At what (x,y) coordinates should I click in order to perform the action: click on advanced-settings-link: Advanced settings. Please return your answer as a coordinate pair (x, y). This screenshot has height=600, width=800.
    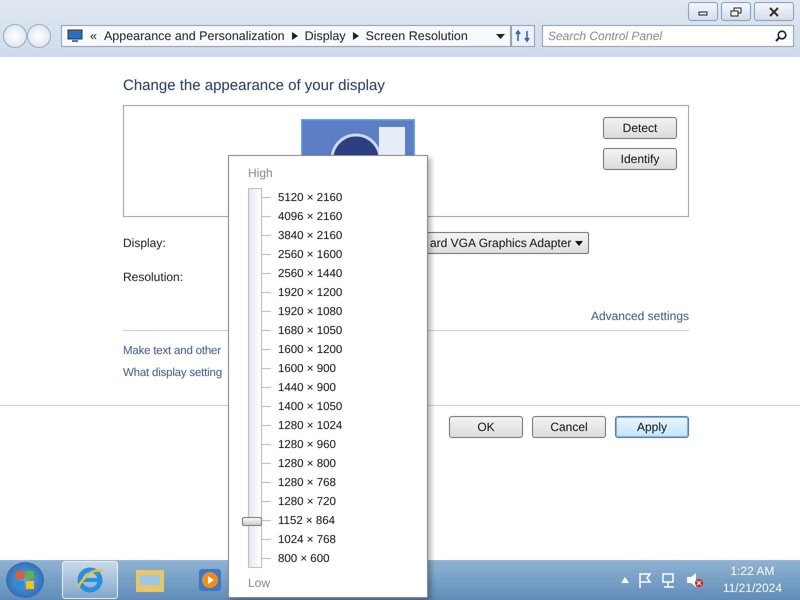
    Looking at the image, I should click on (639, 316).